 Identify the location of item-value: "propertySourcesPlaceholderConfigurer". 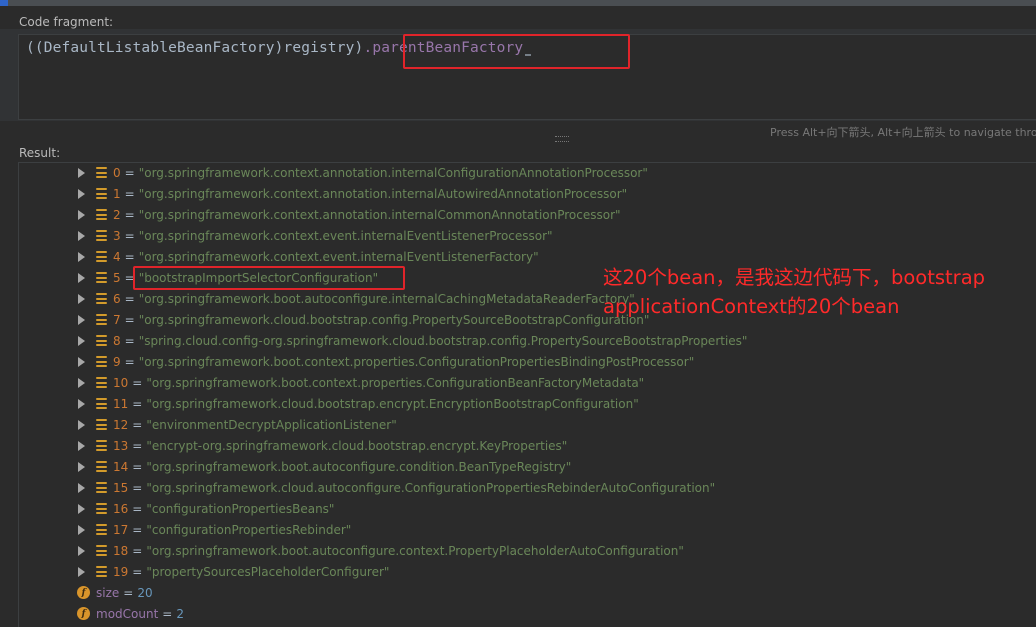
(268, 571).